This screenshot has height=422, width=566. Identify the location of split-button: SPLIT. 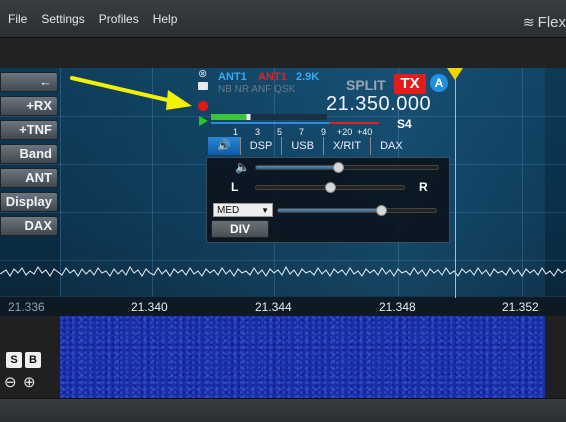
(366, 85).